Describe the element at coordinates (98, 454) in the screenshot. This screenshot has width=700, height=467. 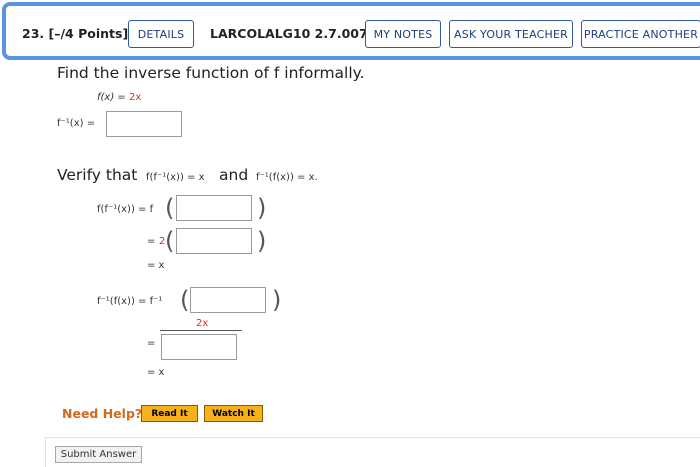
I see `submit-answer-button: Submit Answer` at that location.